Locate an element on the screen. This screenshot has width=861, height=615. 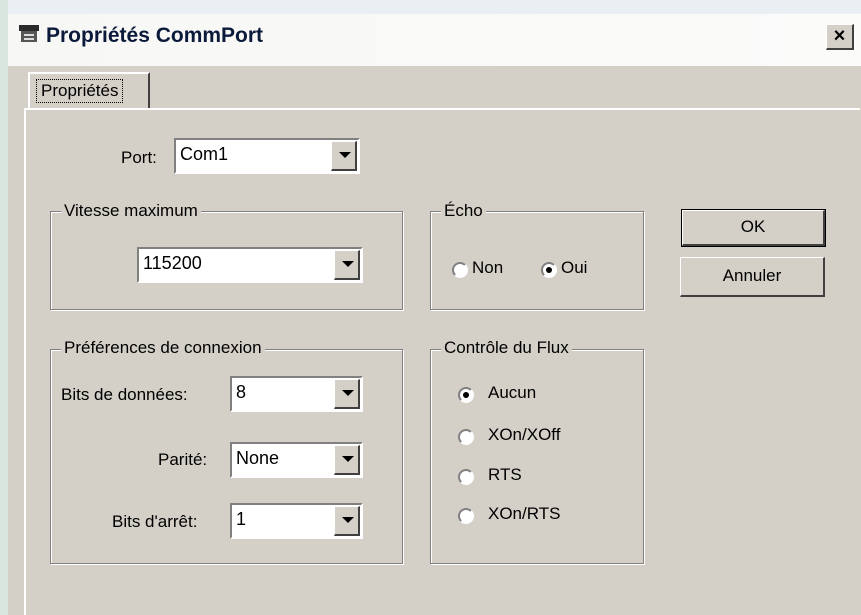
flux-xonxoff-label: XOn/XOff is located at coordinates (524, 434).